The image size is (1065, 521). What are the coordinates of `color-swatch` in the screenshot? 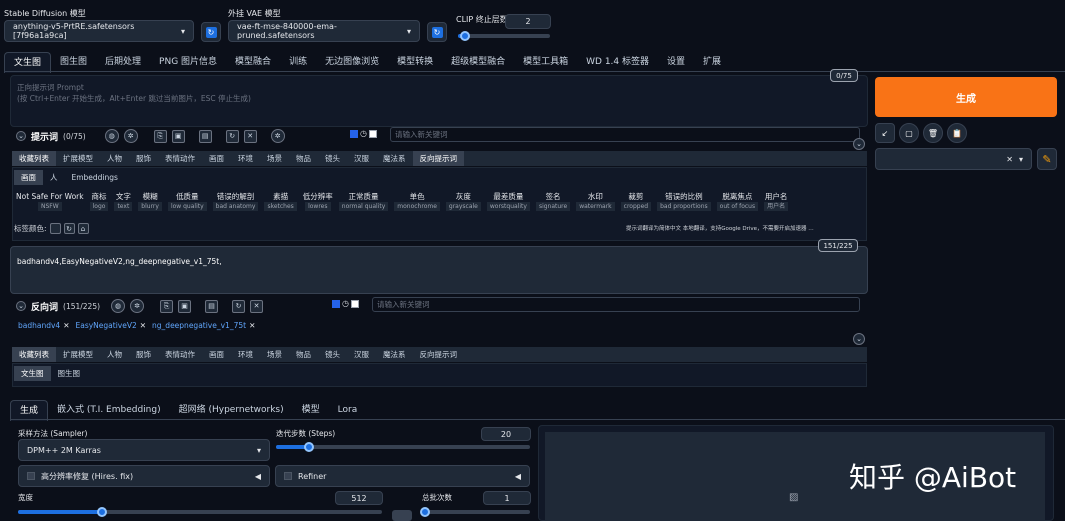 It's located at (55, 228).